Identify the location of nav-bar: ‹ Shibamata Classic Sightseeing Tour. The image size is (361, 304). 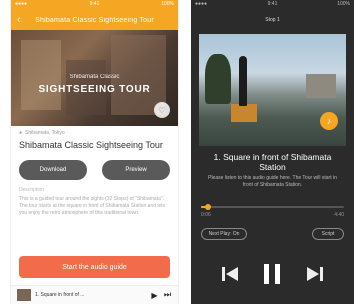
(94, 20).